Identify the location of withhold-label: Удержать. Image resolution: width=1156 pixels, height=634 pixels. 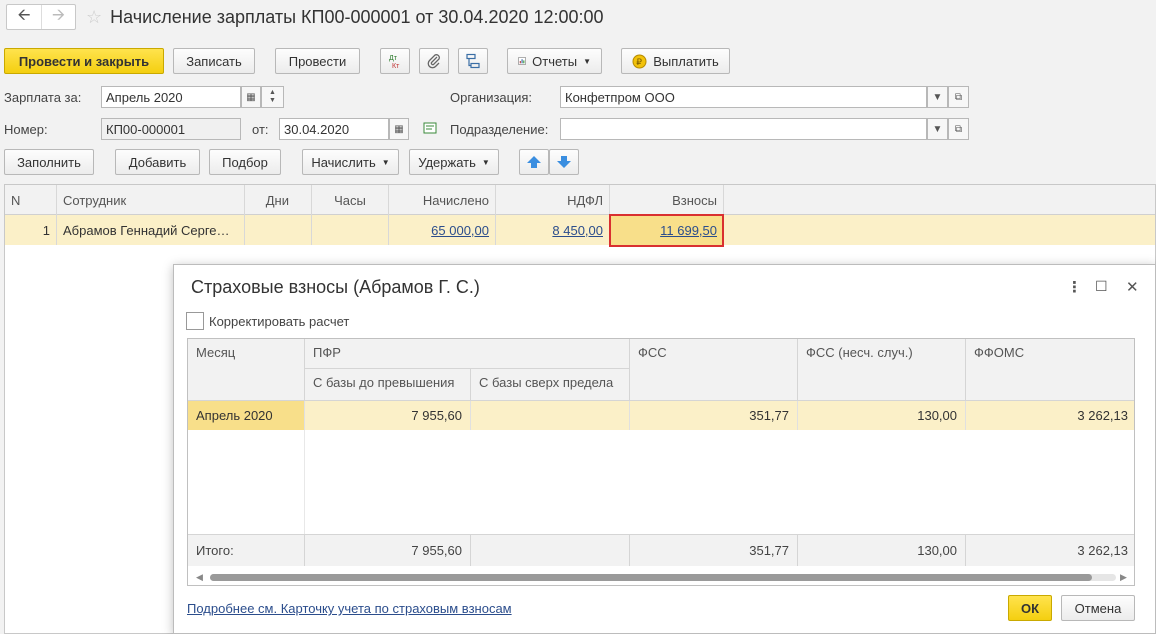
(447, 162).